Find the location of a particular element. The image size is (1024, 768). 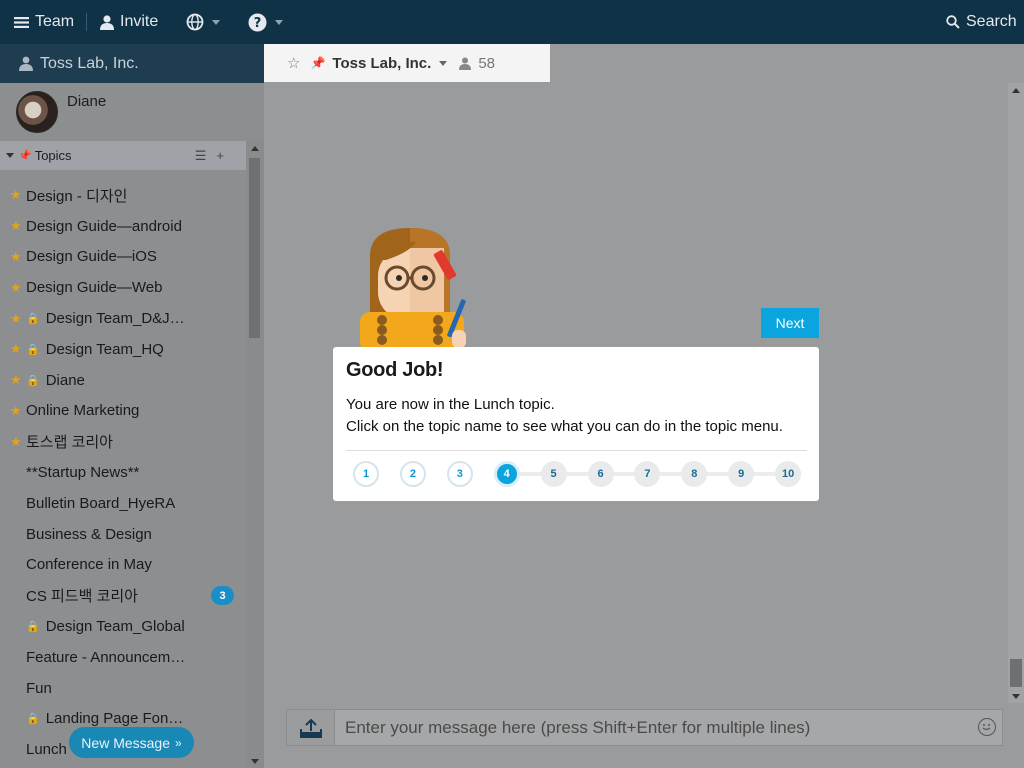

avatar is located at coordinates (37, 112).